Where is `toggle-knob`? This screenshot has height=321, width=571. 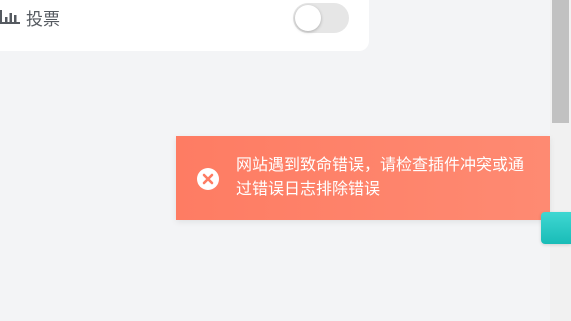 toggle-knob is located at coordinates (308, 18).